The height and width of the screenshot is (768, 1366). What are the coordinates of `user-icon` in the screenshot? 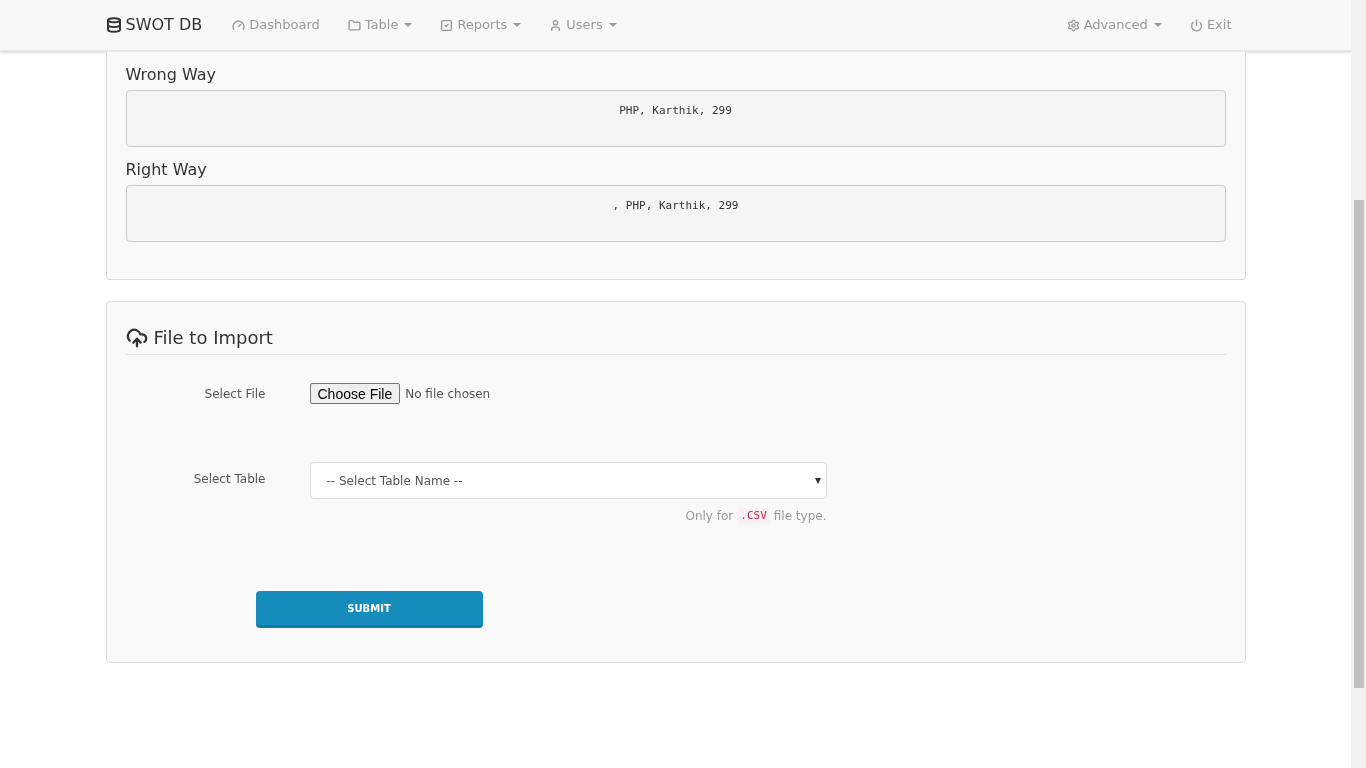 It's located at (556, 25).